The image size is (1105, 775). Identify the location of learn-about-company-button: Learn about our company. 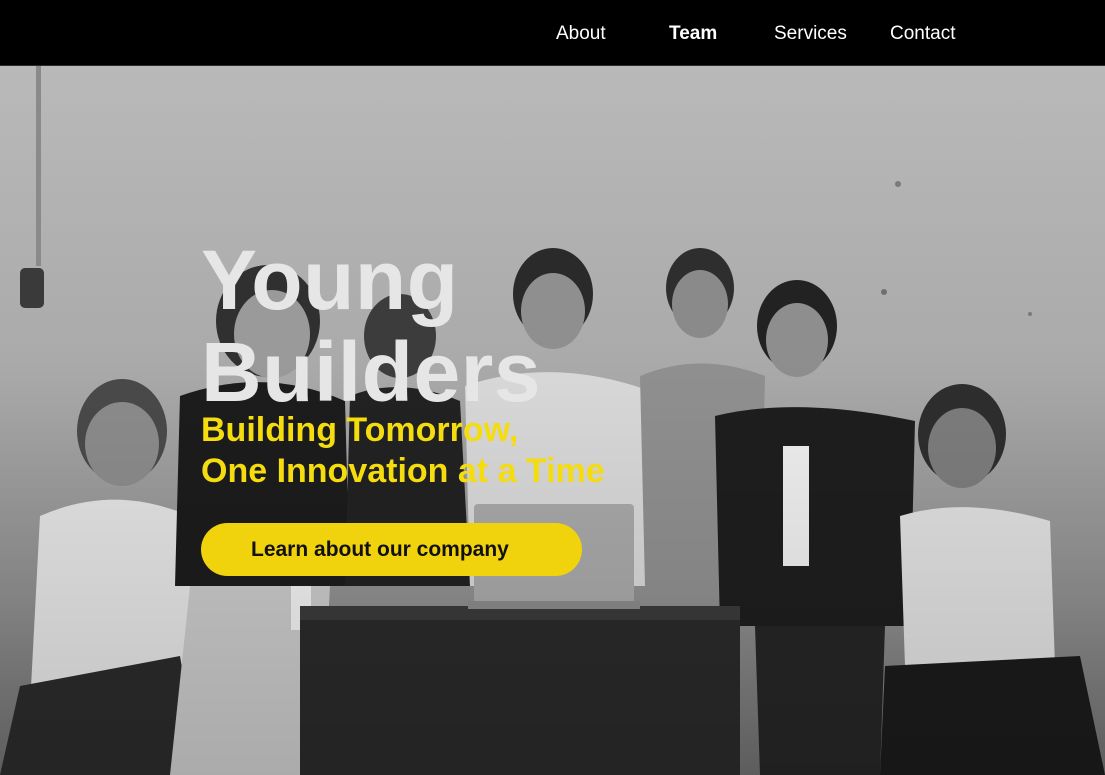
(391, 549).